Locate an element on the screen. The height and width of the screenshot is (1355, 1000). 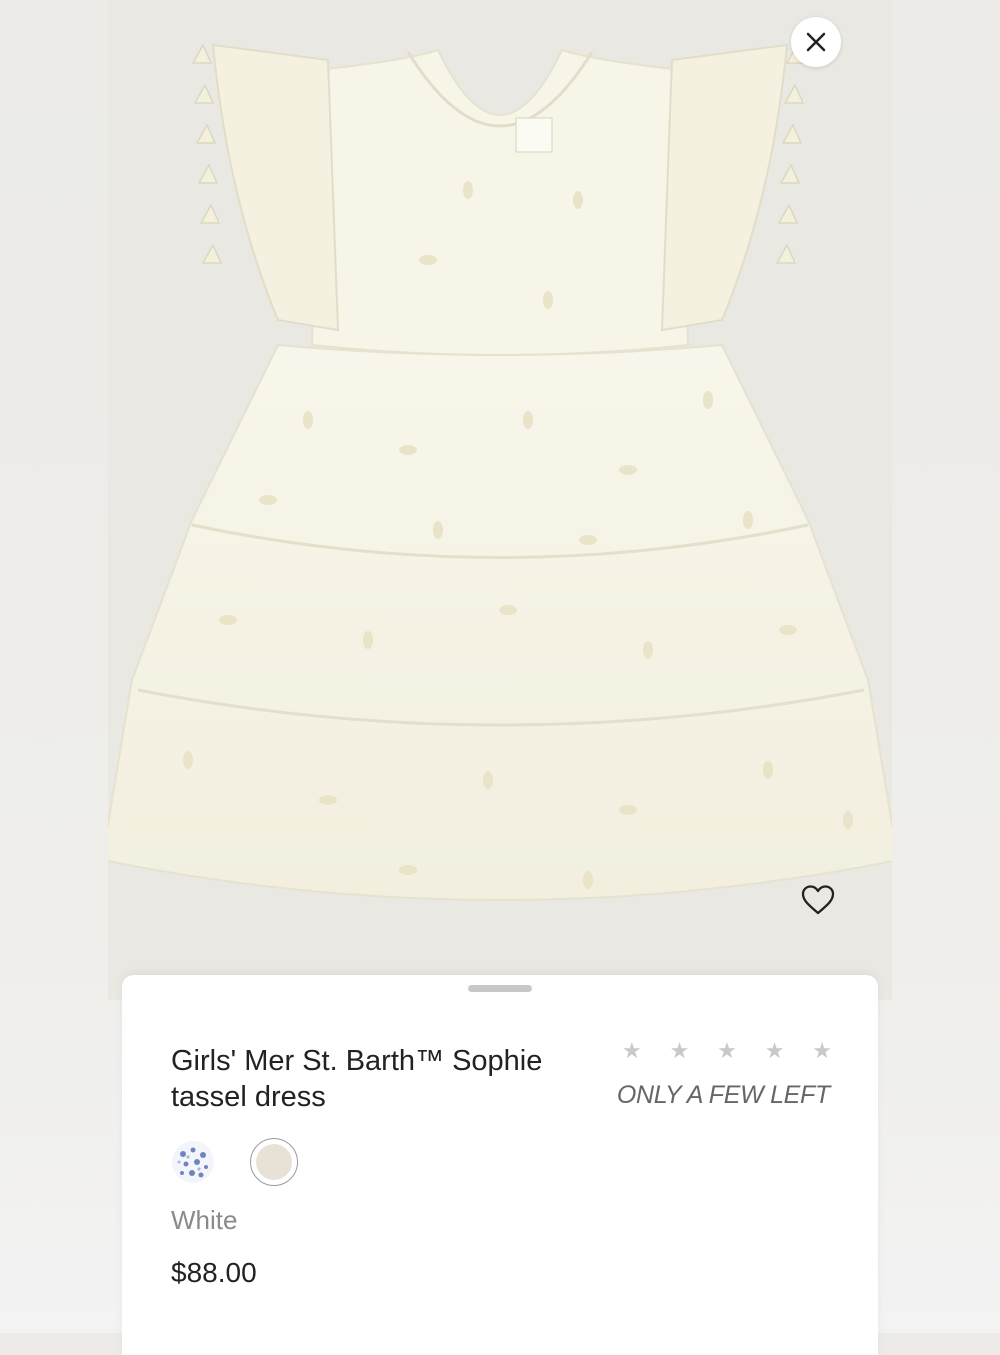
close-icon is located at coordinates (816, 42).